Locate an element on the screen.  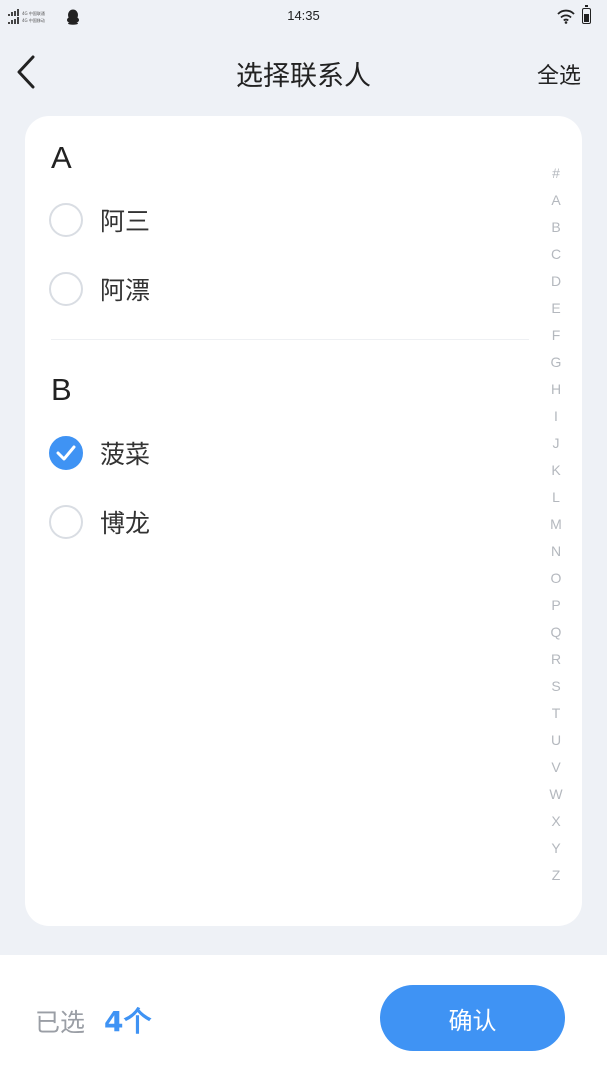
contact-radio-checked is located at coordinates (66, 453).